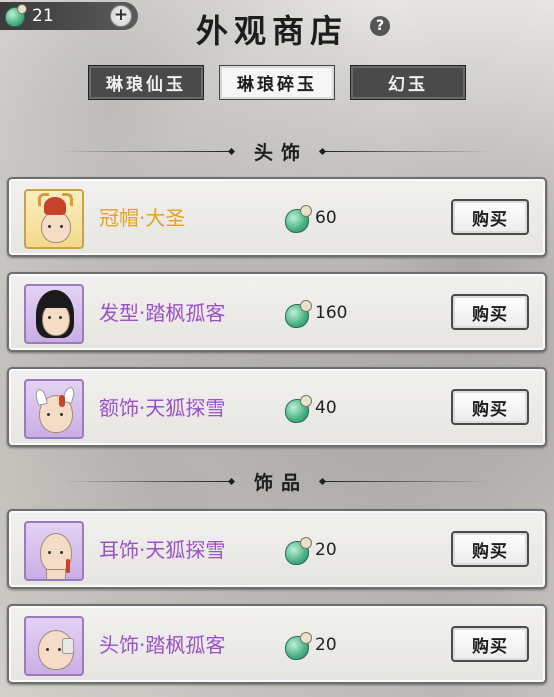  I want to click on section-header-accessories: 饰品, so click(277, 481).